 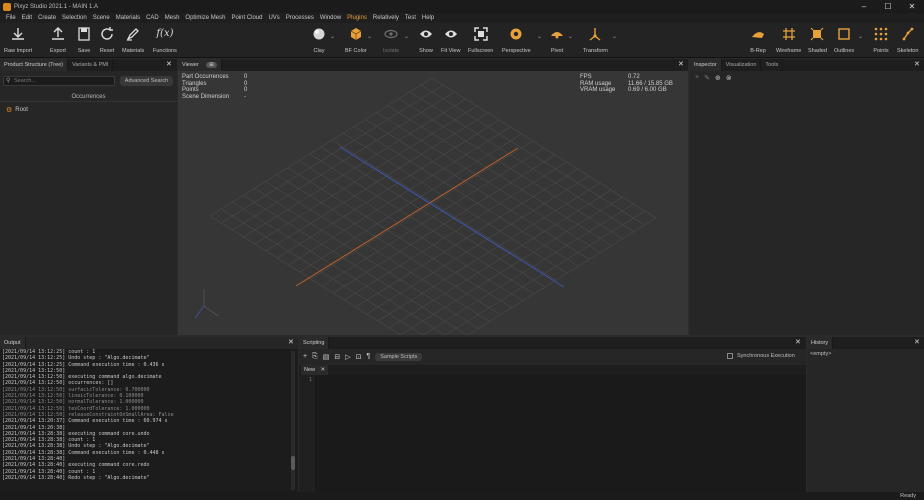 What do you see at coordinates (598, 90) in the screenshot?
I see `perf-label: VRAM usage` at bounding box center [598, 90].